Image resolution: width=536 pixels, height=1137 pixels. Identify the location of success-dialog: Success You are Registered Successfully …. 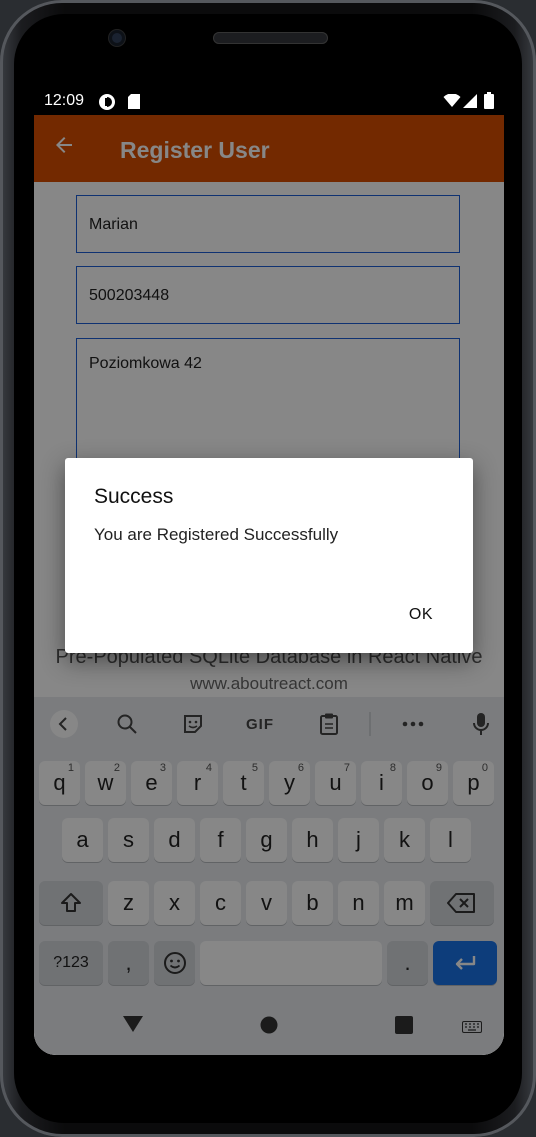
(269, 555).